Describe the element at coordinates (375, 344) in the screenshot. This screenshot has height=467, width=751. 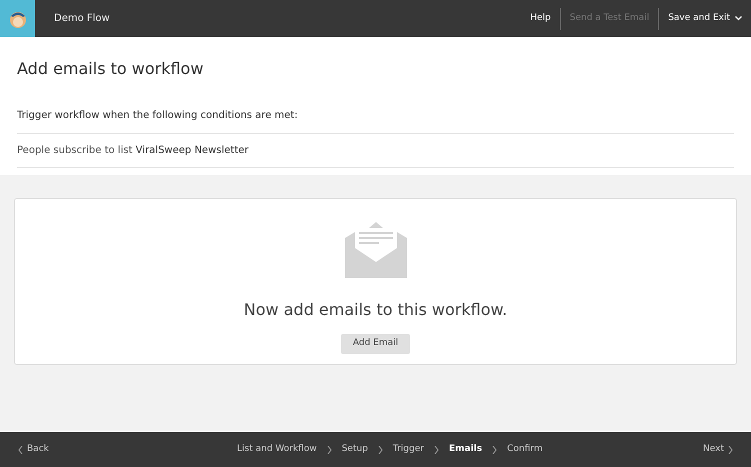
I see `add-email-button: Add Email` at that location.